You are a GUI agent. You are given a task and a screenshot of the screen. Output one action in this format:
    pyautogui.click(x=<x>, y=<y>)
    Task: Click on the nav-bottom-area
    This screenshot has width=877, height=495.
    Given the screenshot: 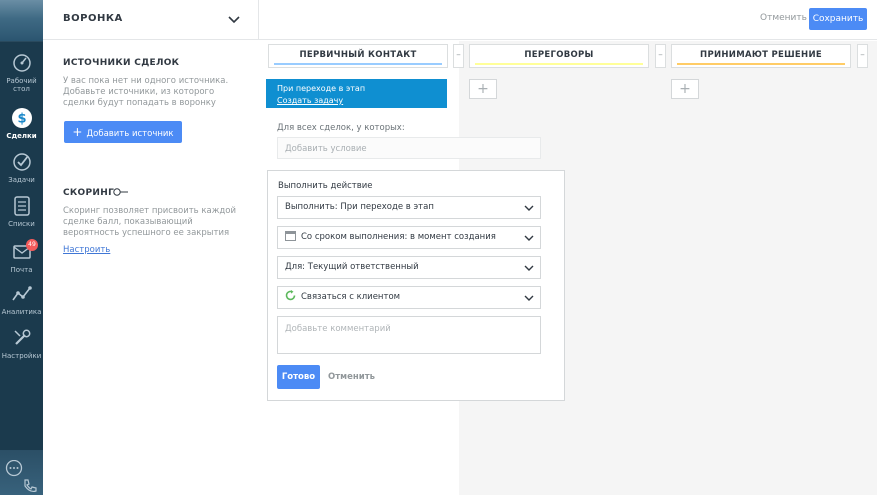 What is the action you would take?
    pyautogui.click(x=21, y=472)
    